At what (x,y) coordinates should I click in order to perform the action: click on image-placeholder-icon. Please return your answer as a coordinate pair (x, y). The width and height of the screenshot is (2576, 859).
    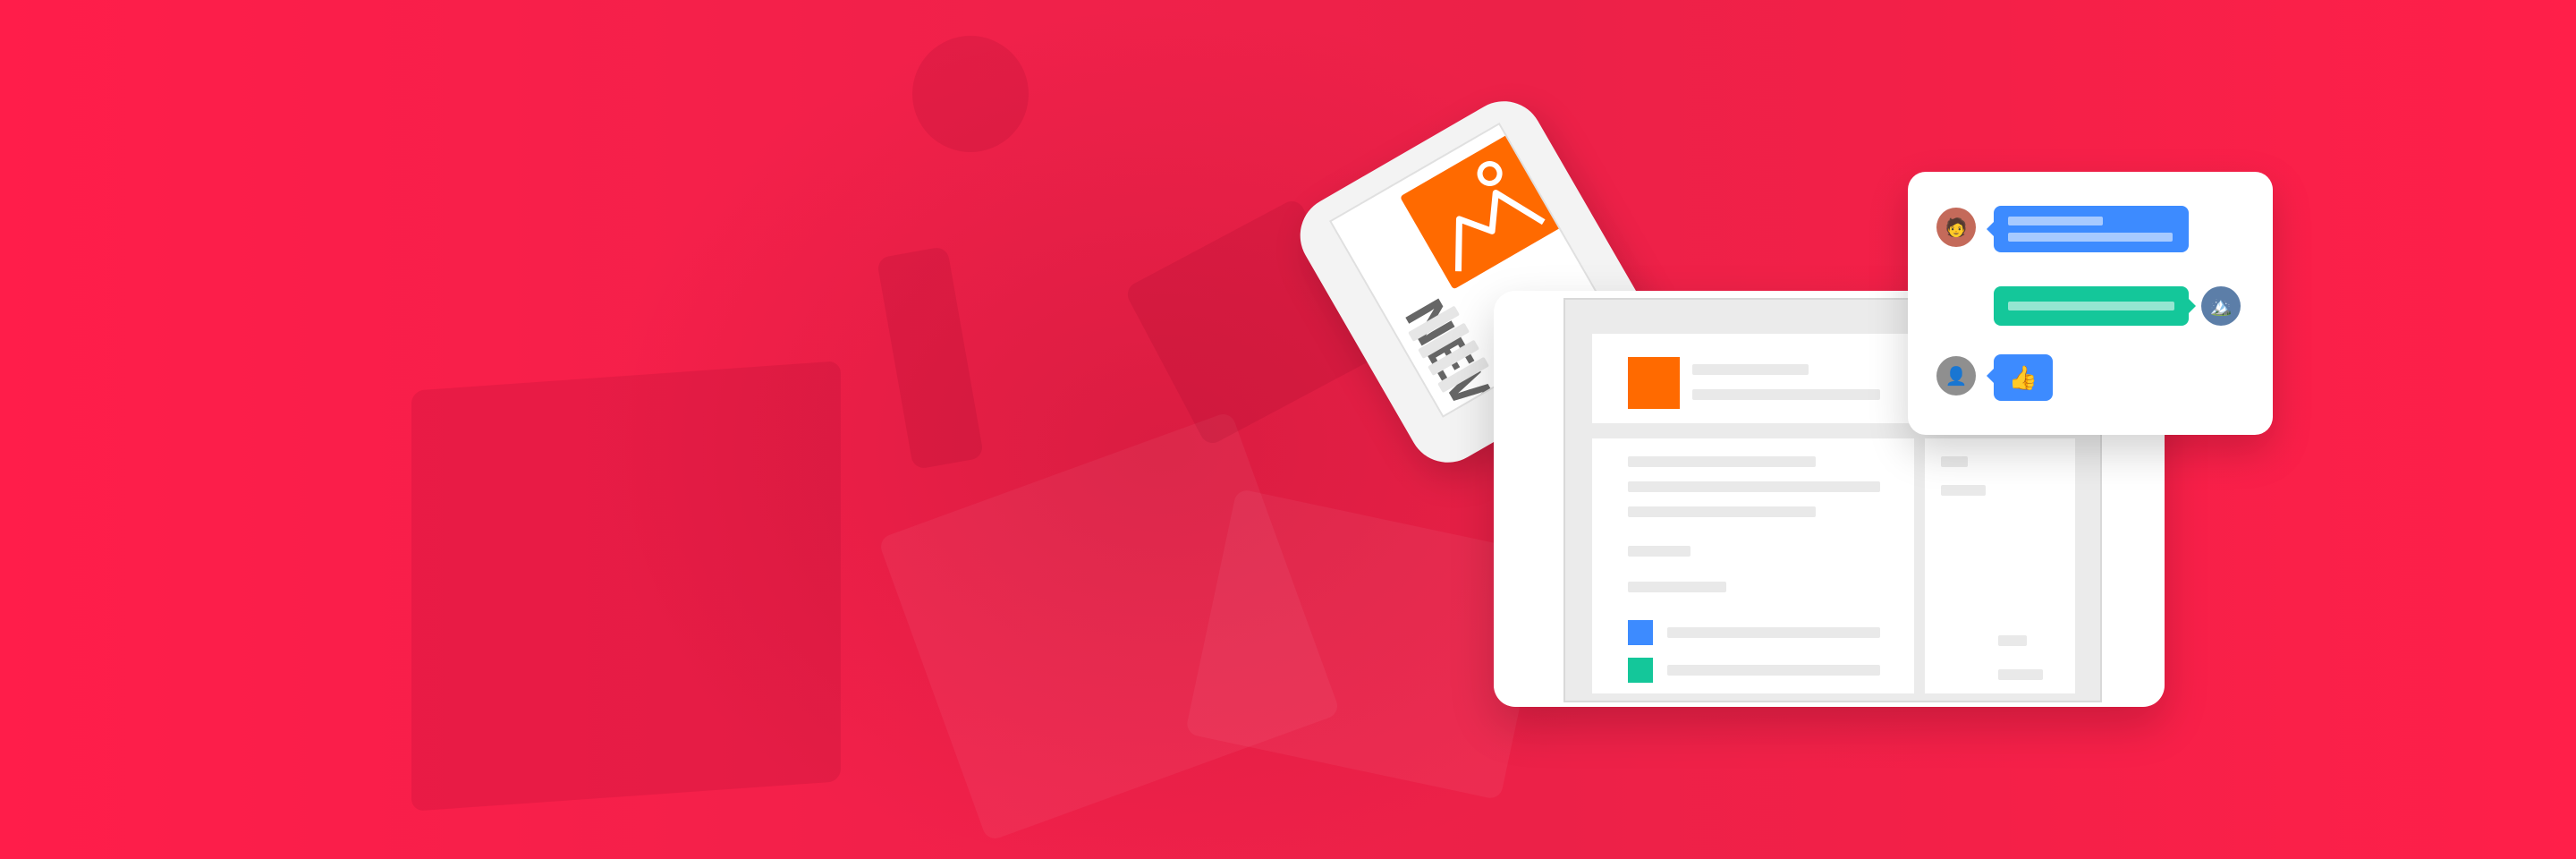
    Looking at the image, I should click on (1481, 211).